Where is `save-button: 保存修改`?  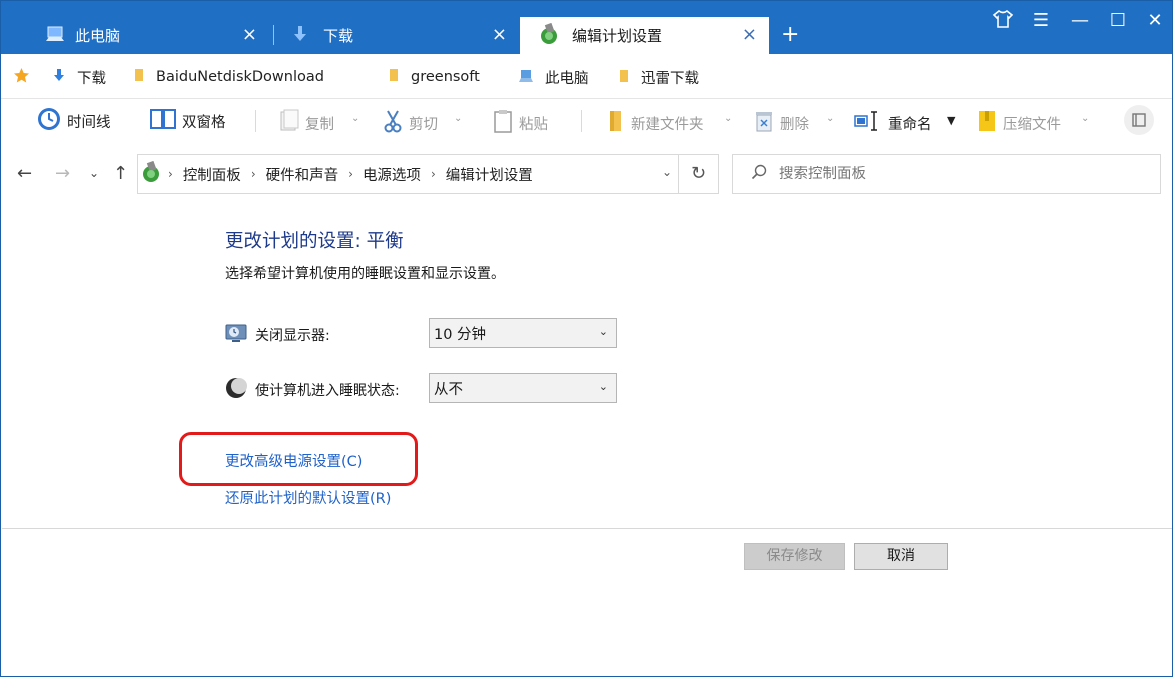 save-button: 保存修改 is located at coordinates (794, 556).